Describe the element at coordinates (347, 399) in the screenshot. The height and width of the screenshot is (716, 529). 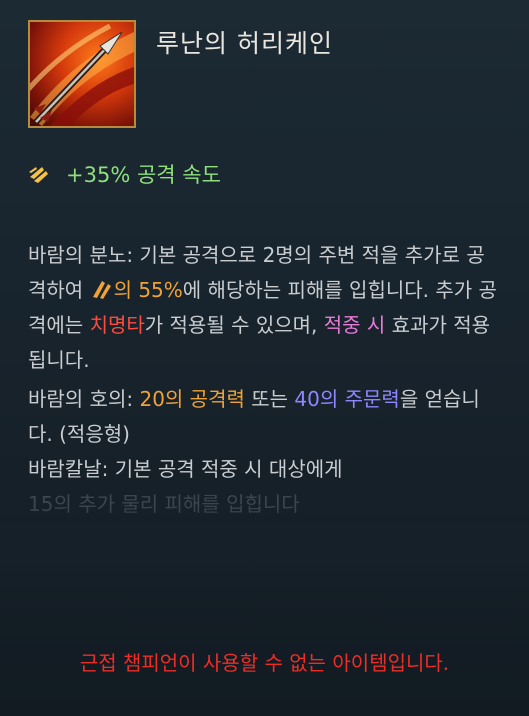
I see `ap-bonus: 40의 주문력` at that location.